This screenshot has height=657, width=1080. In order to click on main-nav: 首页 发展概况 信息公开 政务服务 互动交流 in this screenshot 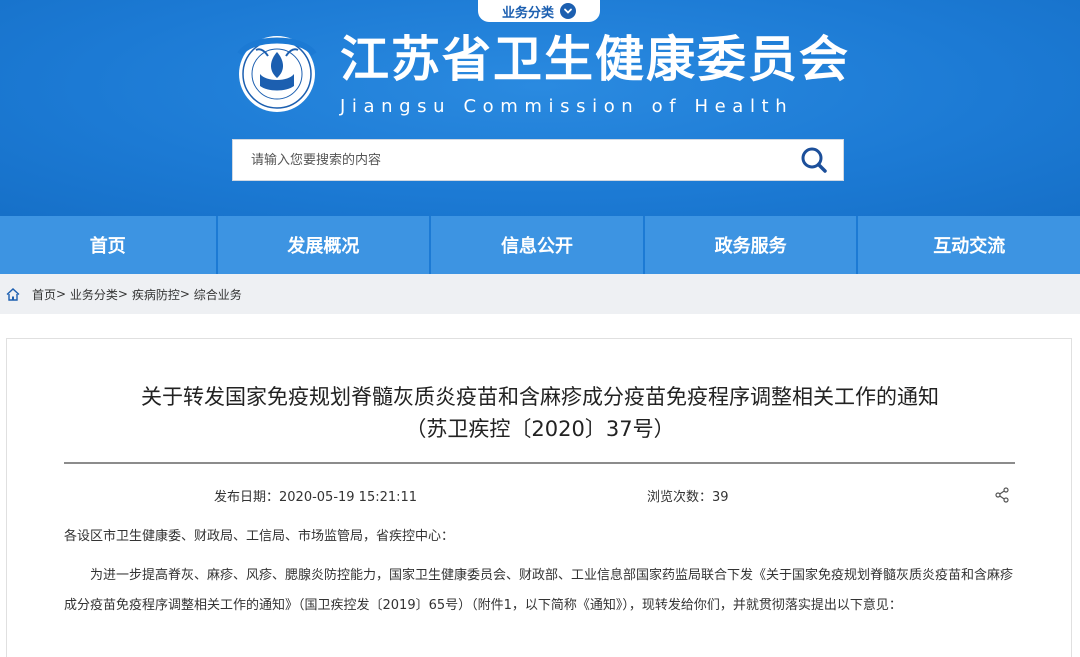, I will do `click(540, 245)`.